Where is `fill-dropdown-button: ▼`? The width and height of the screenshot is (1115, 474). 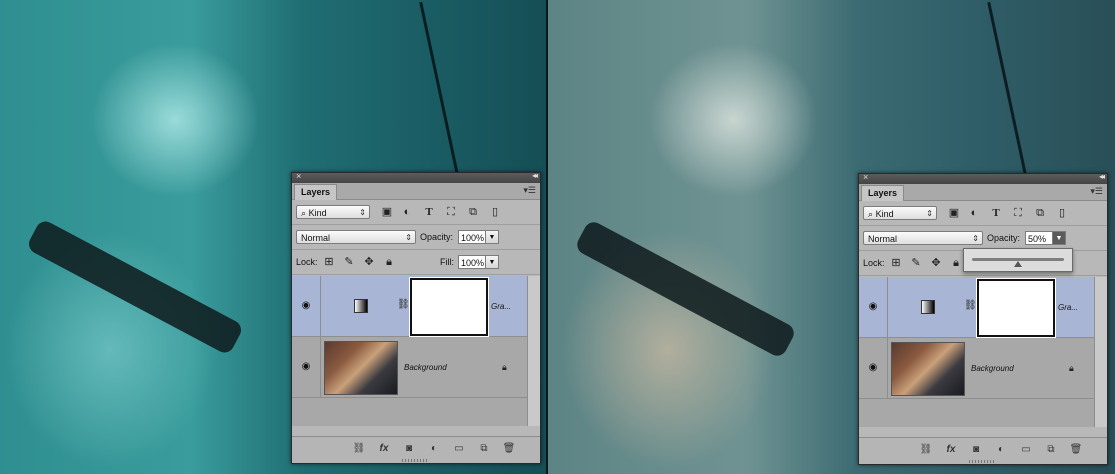
fill-dropdown-button: ▼ is located at coordinates (492, 262).